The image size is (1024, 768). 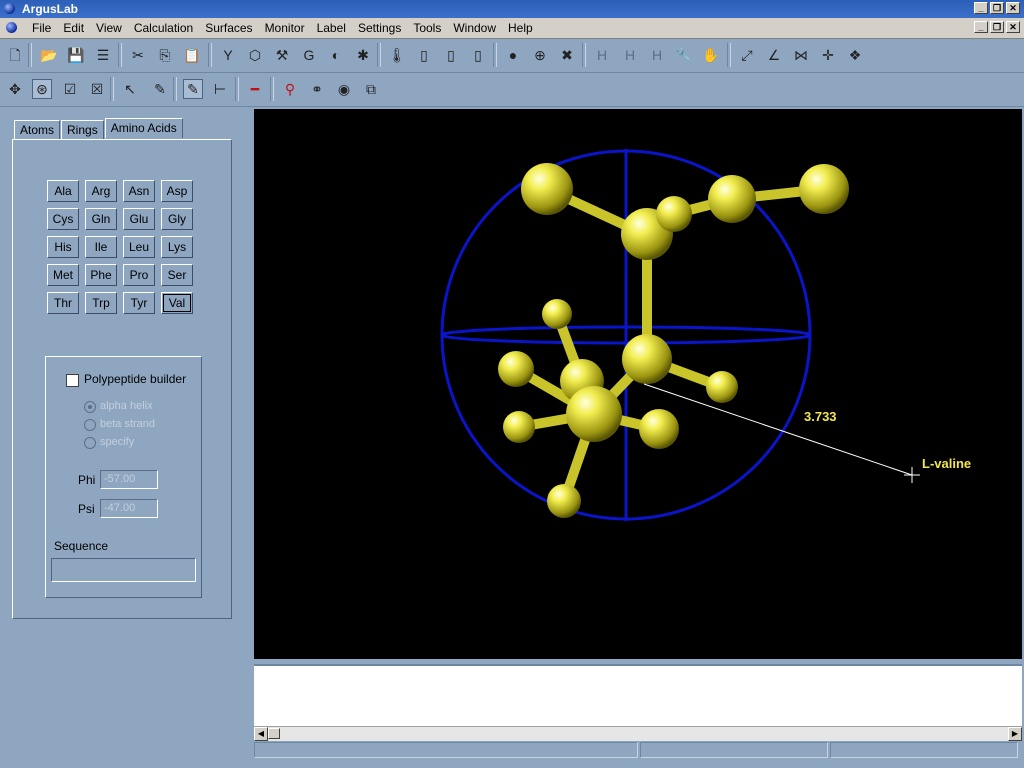 I want to click on menu-file: File, so click(x=41, y=28).